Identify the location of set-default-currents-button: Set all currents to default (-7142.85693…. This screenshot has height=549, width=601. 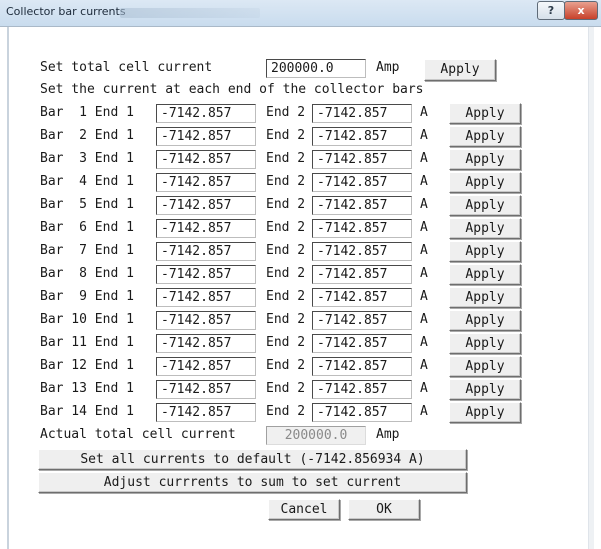
(252, 459).